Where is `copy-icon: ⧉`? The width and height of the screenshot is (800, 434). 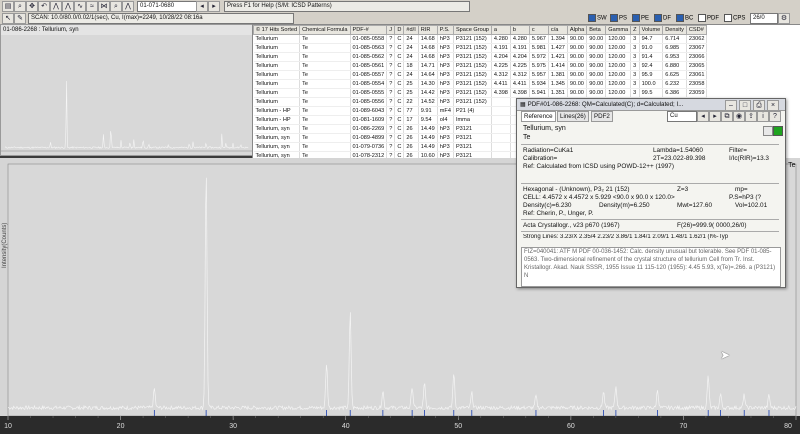 copy-icon: ⧉ is located at coordinates (727, 116).